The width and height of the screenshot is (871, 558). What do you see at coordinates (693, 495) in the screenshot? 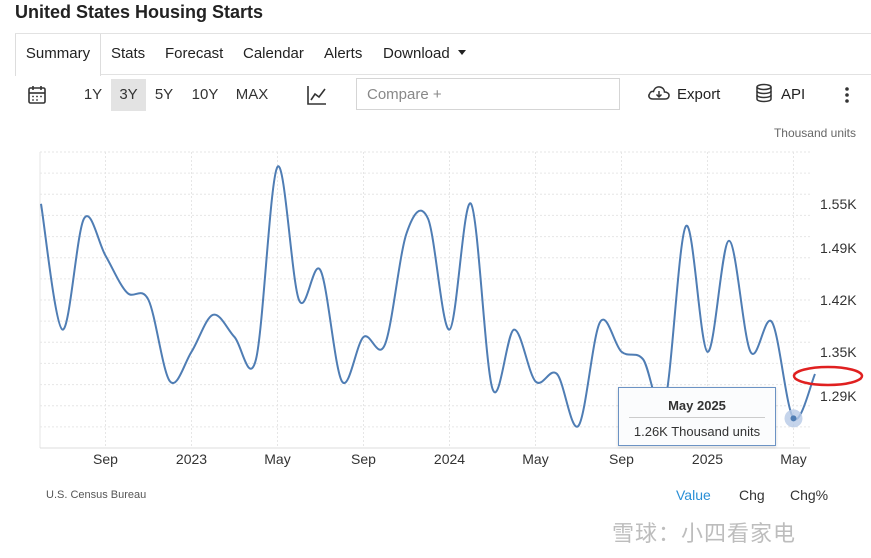
I see `view-tab-value: Value` at bounding box center [693, 495].